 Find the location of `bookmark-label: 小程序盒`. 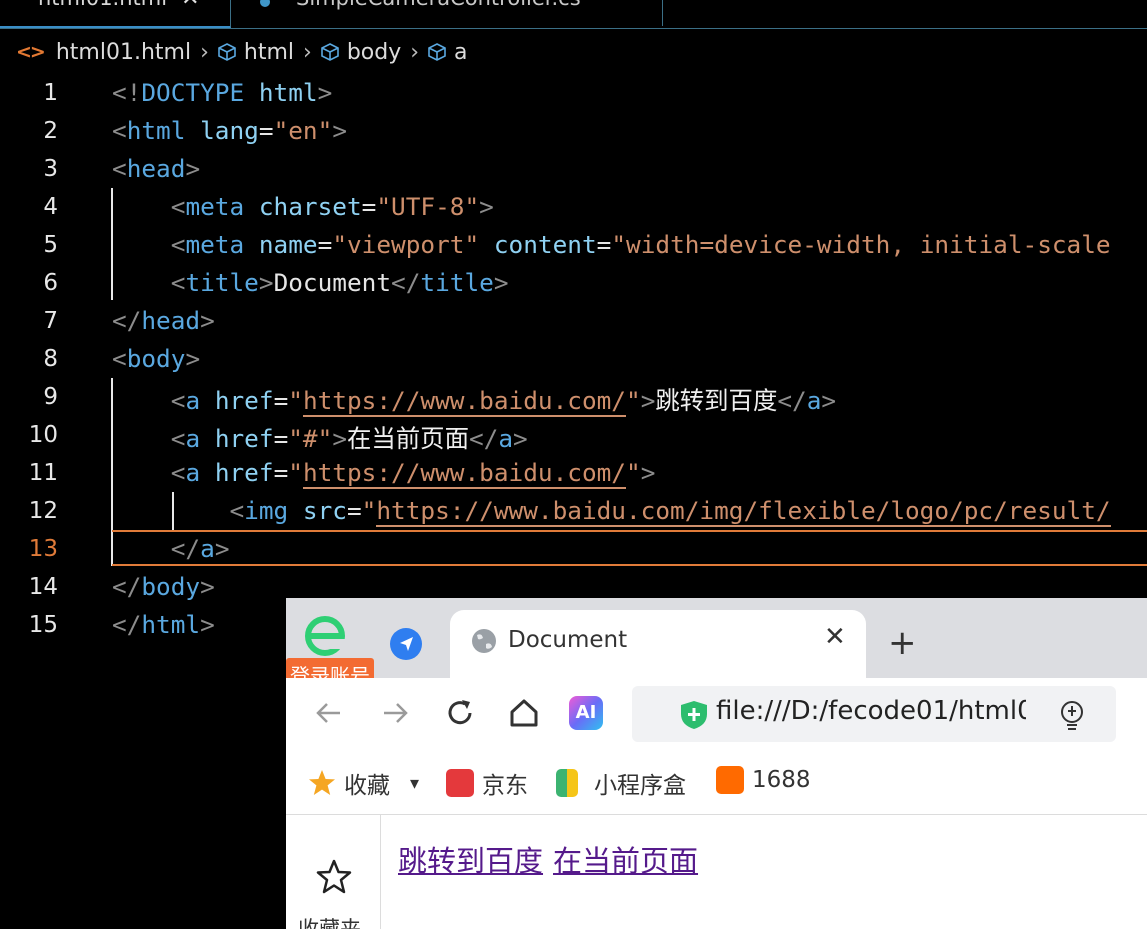

bookmark-label: 小程序盒 is located at coordinates (640, 786).